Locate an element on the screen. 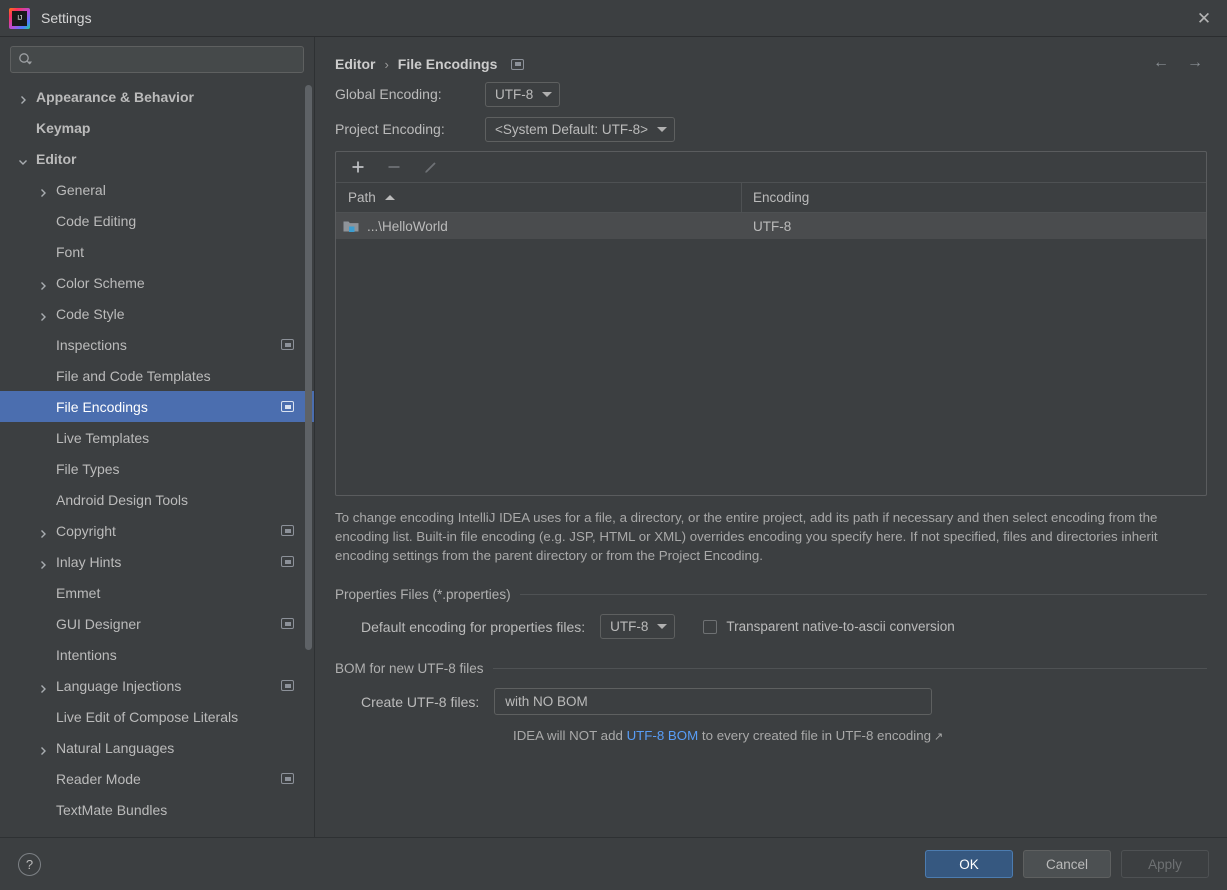 This screenshot has height=890, width=1227. sidebar-item-label: Android Design Tools is located at coordinates (122, 499).